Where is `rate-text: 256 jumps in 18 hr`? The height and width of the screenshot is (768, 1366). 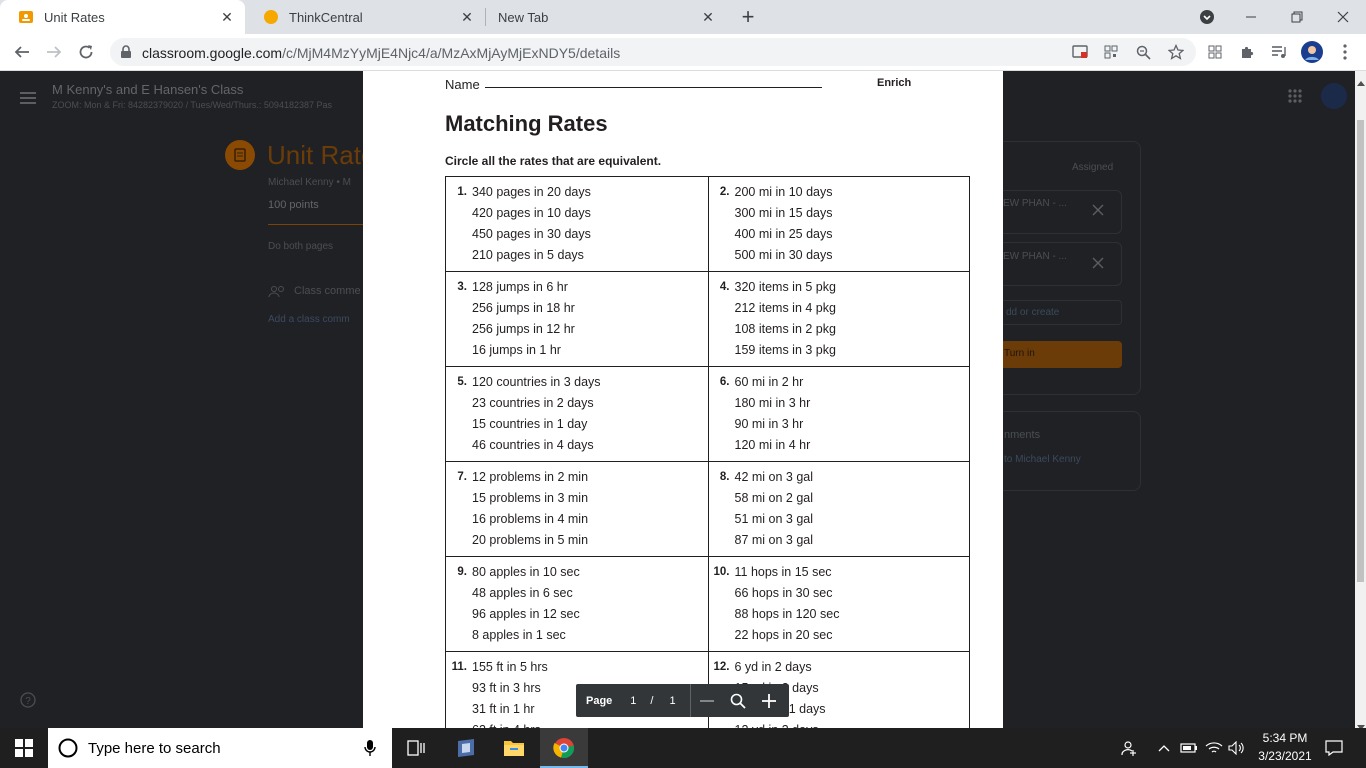 rate-text: 256 jumps in 18 hr is located at coordinates (523, 307).